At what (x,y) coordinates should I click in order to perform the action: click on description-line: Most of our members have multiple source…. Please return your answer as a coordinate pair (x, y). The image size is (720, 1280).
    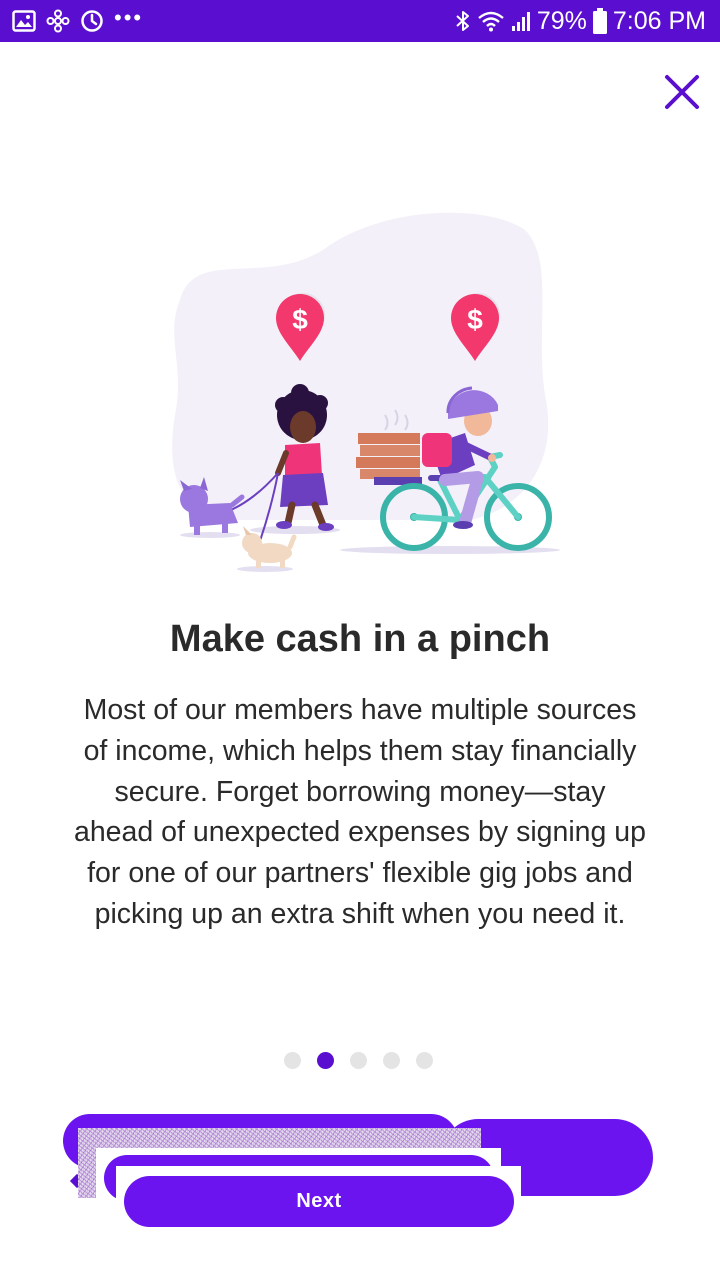
    Looking at the image, I should click on (360, 710).